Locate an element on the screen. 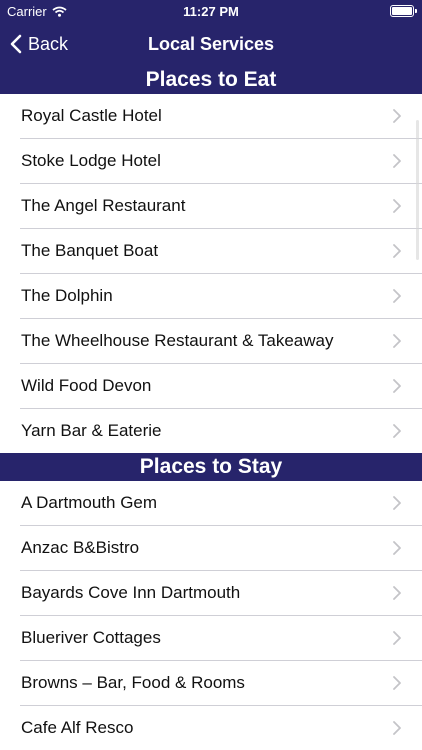  list-item-label: The Banquet Boat is located at coordinates (90, 250).